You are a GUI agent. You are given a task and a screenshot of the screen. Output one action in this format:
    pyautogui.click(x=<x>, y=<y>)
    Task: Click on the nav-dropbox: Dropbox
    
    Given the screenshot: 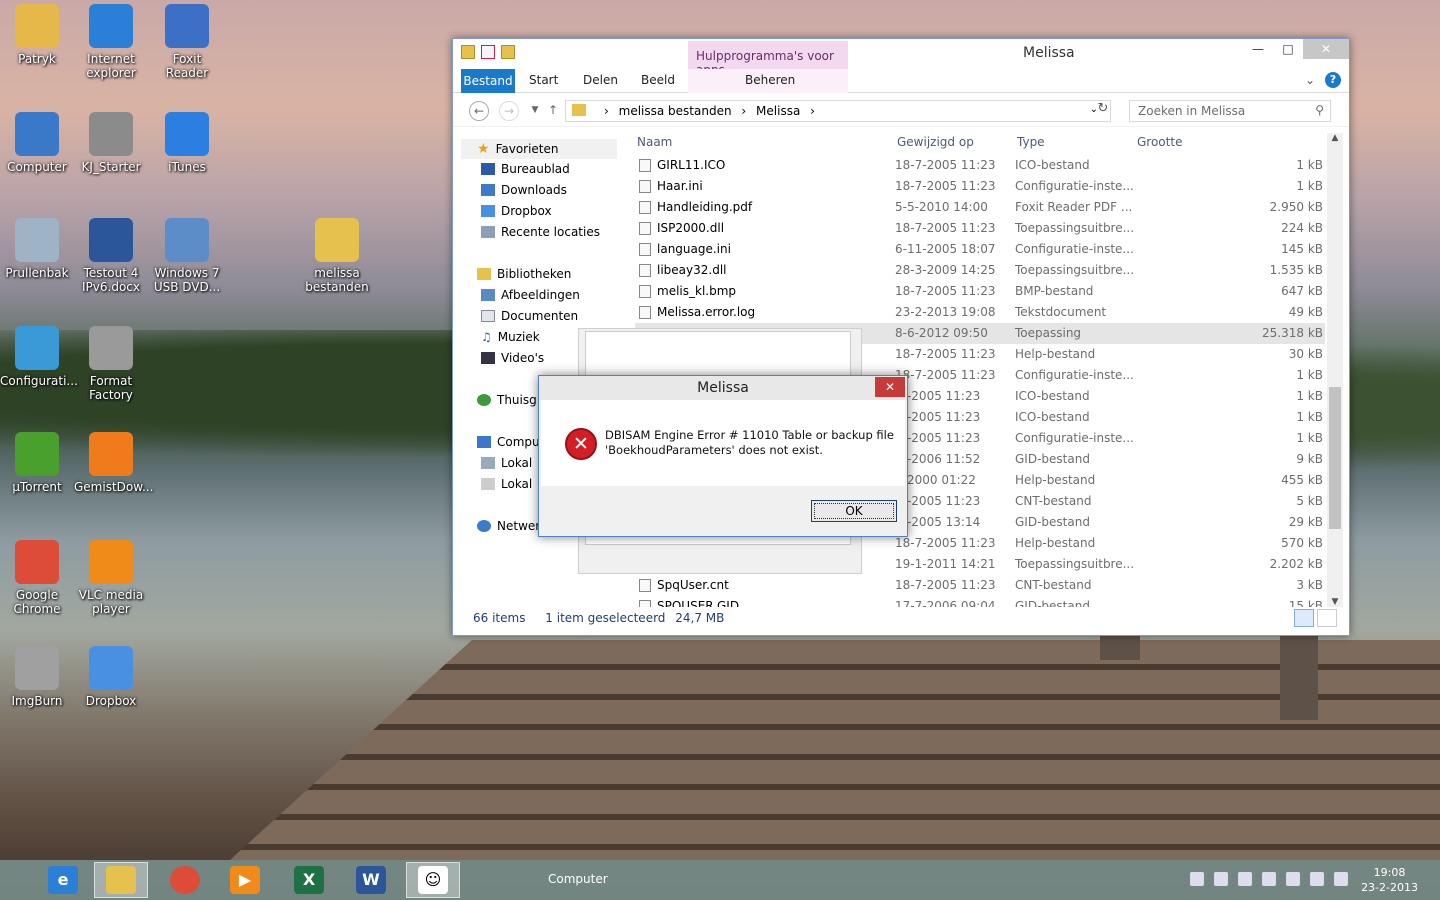 What is the action you would take?
    pyautogui.click(x=516, y=211)
    